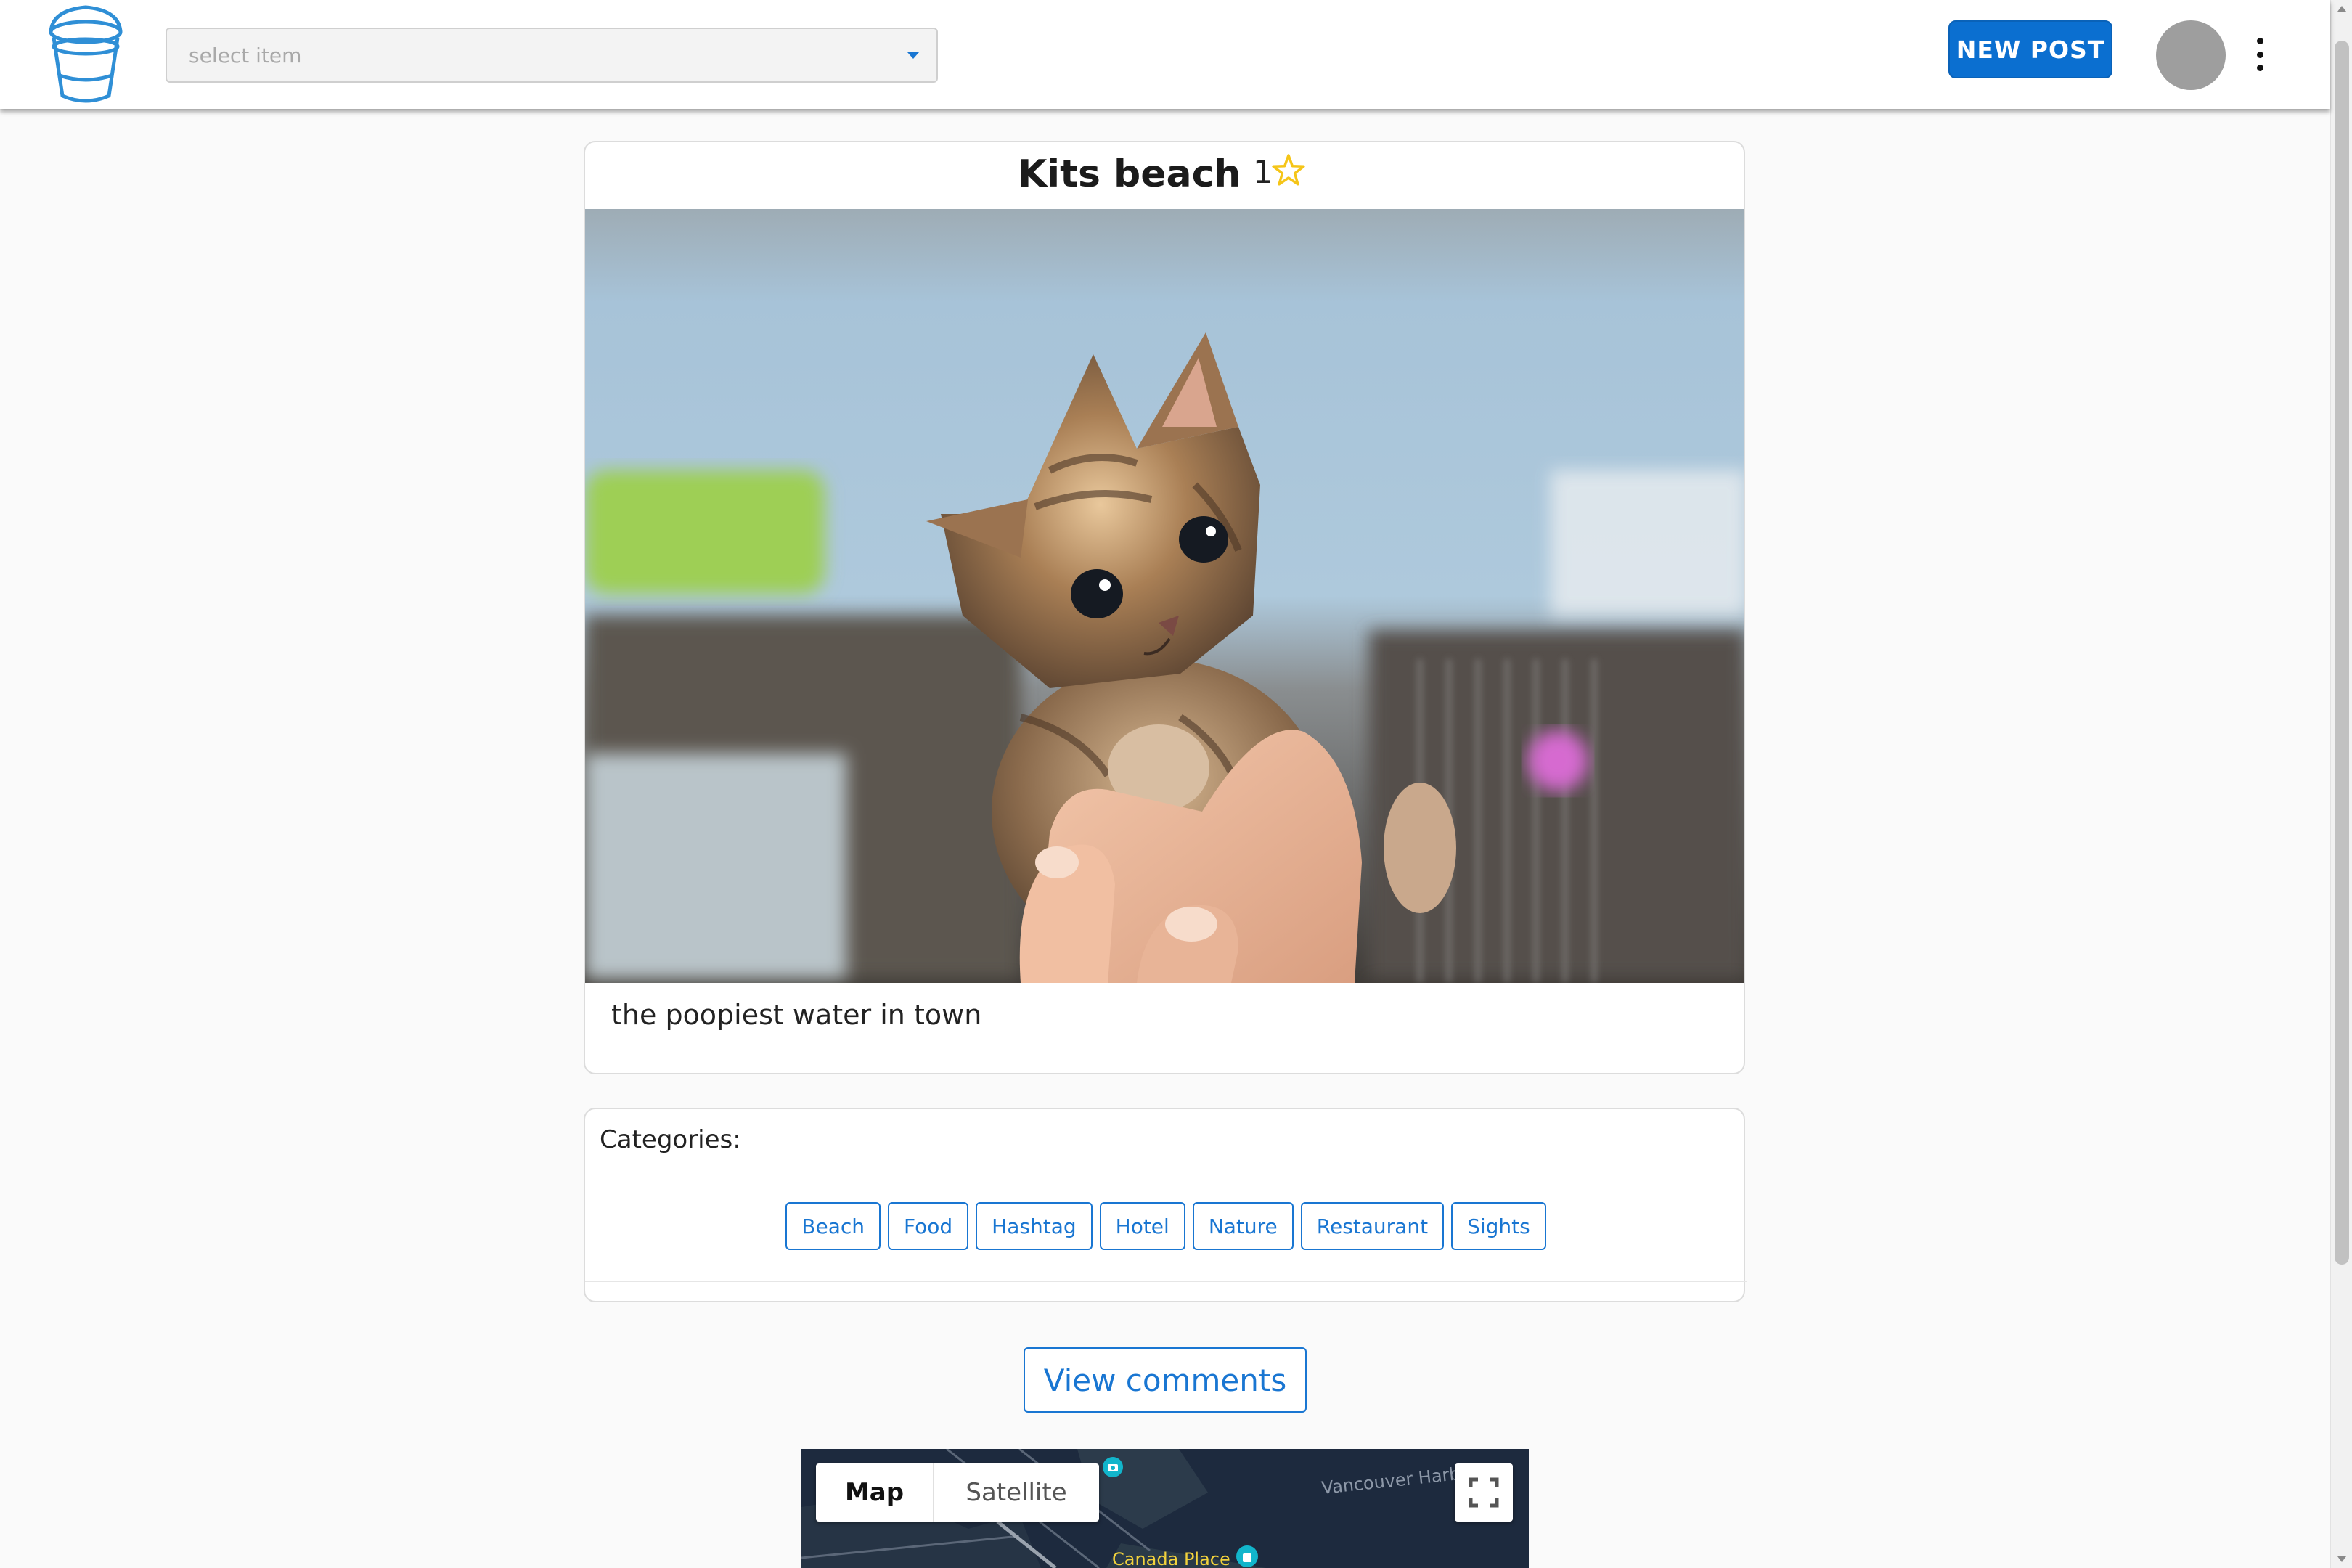  I want to click on page-scrollbar, so click(2341, 784).